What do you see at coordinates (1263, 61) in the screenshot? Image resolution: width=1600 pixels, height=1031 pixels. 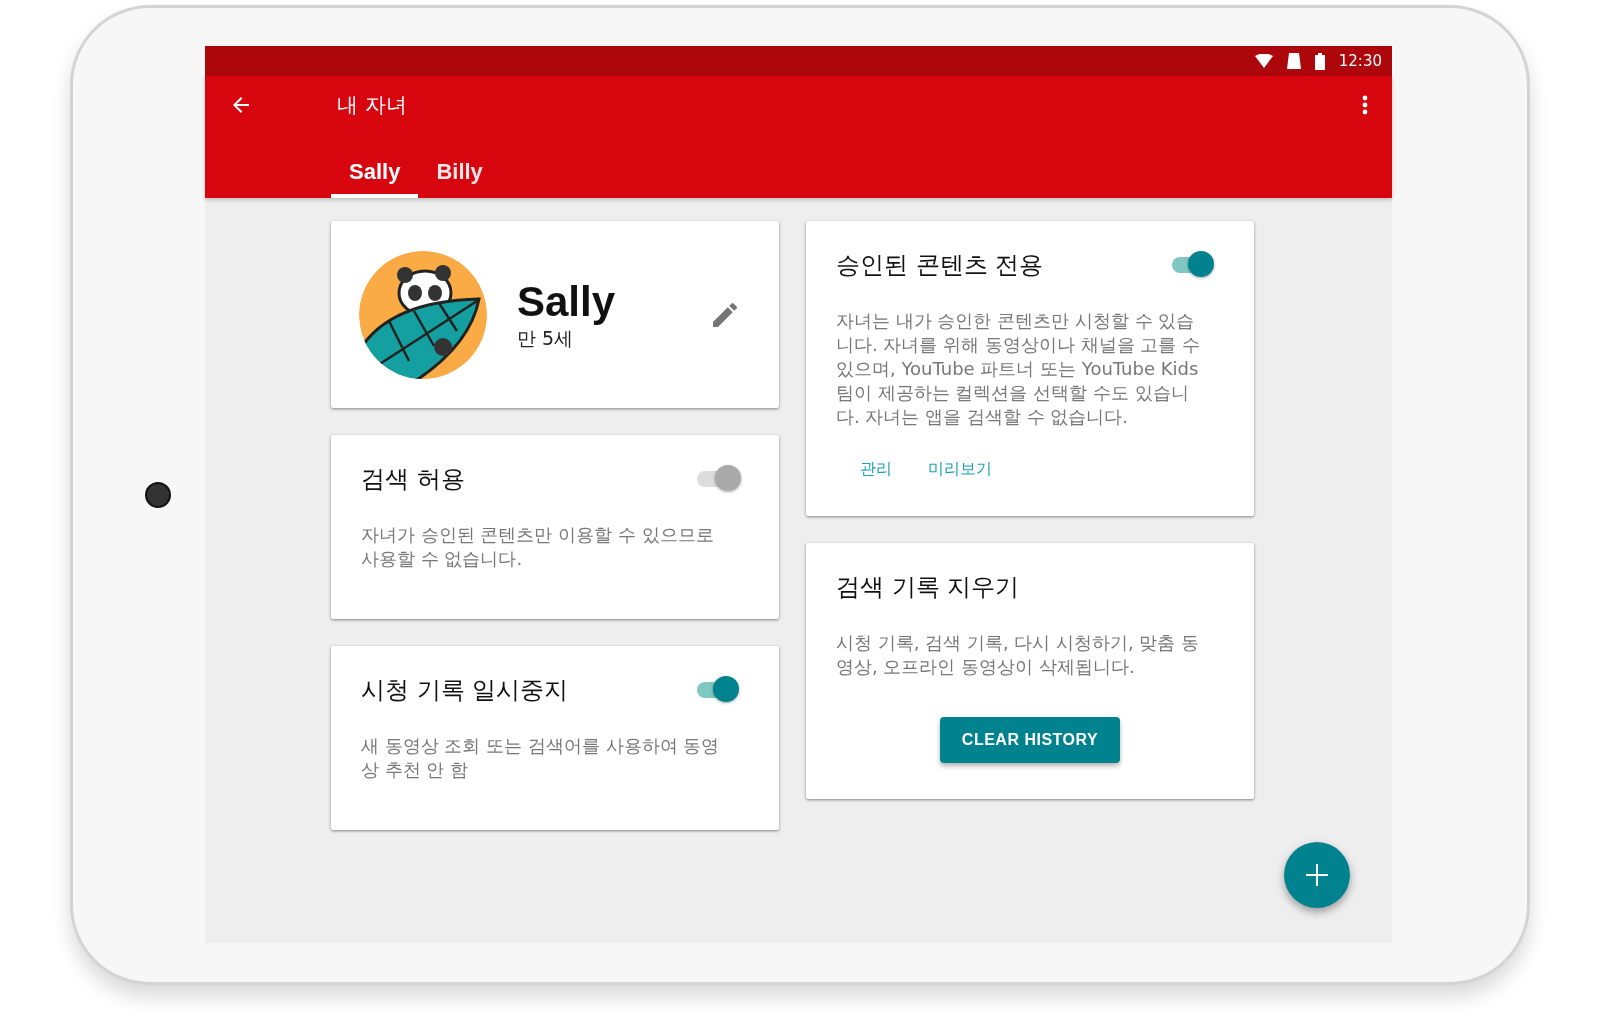 I see `wifi-icon` at bounding box center [1263, 61].